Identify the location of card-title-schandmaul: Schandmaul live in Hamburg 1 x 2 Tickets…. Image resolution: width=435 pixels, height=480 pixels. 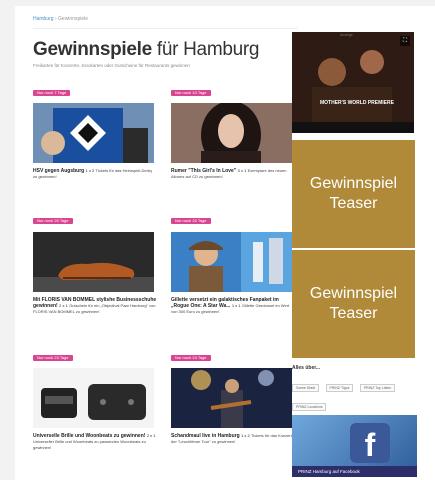
(233, 439).